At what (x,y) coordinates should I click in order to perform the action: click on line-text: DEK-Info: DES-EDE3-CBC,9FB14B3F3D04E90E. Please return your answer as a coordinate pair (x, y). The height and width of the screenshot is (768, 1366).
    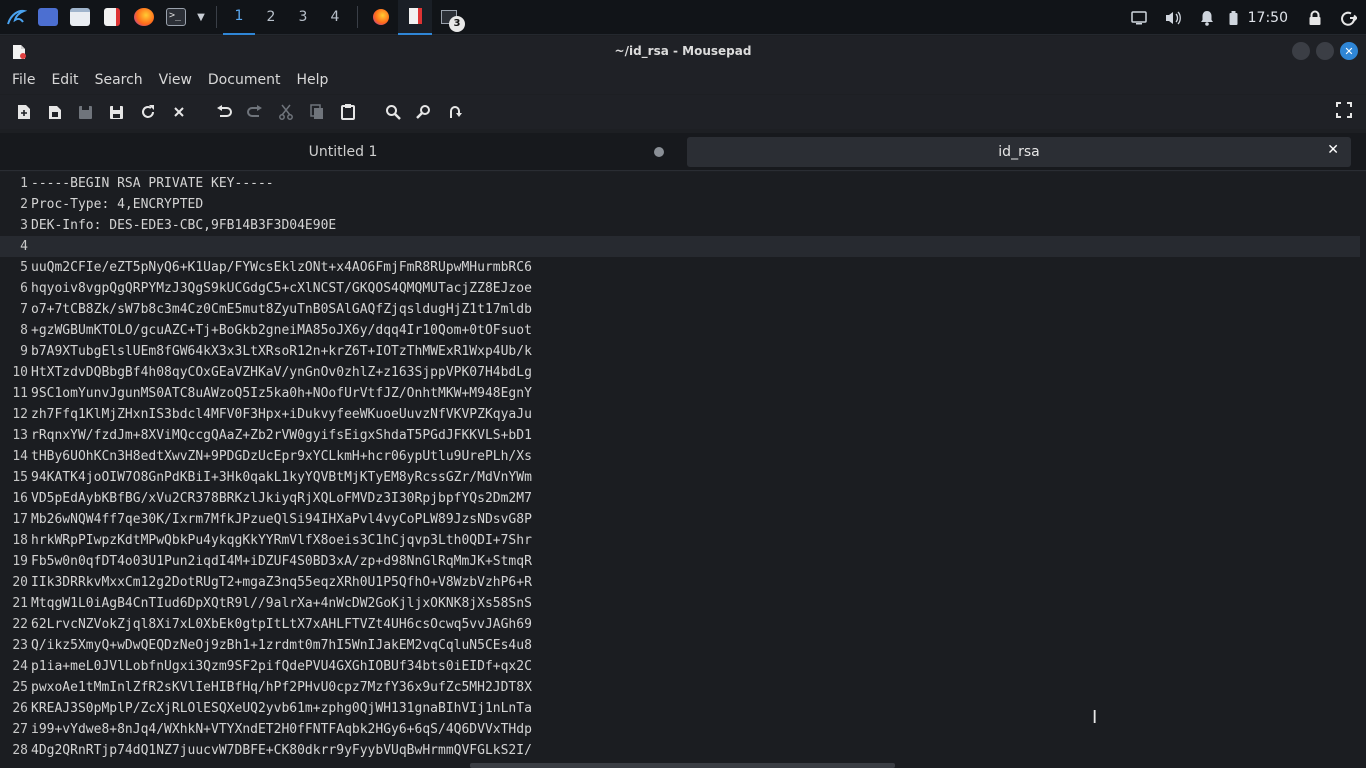
    Looking at the image, I should click on (182, 225).